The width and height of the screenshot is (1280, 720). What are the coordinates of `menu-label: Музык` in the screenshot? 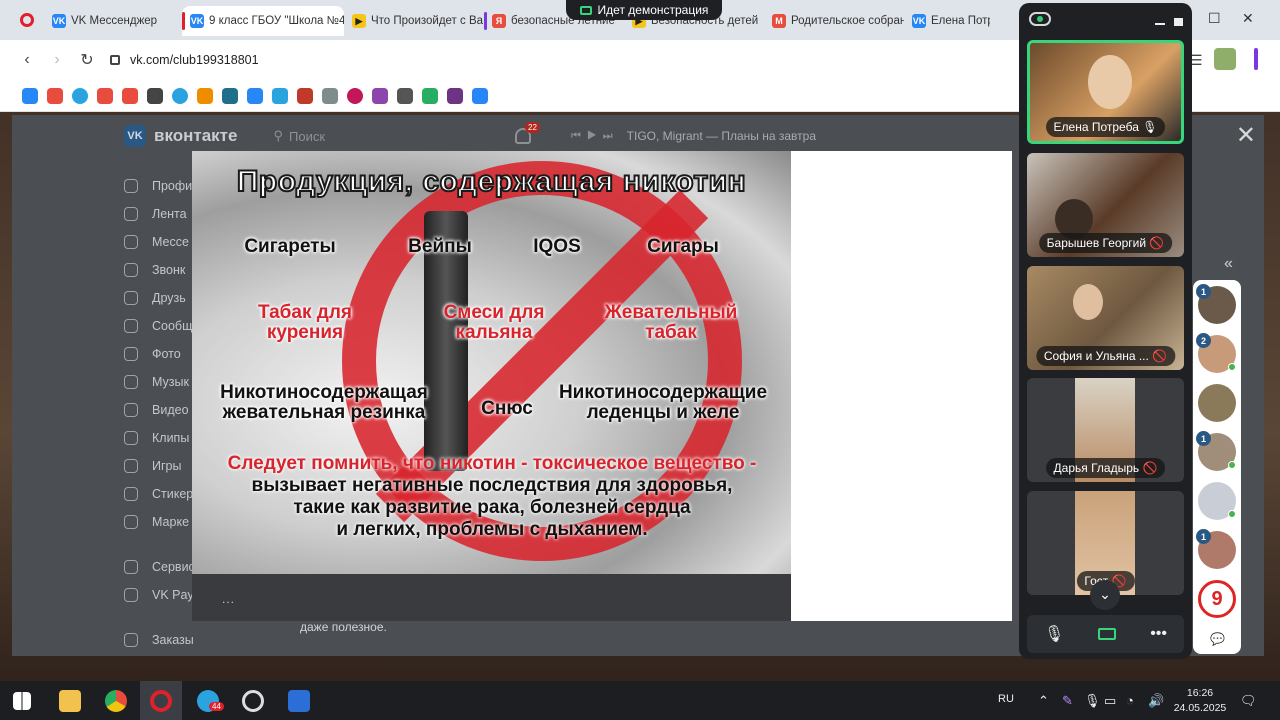 It's located at (170, 382).